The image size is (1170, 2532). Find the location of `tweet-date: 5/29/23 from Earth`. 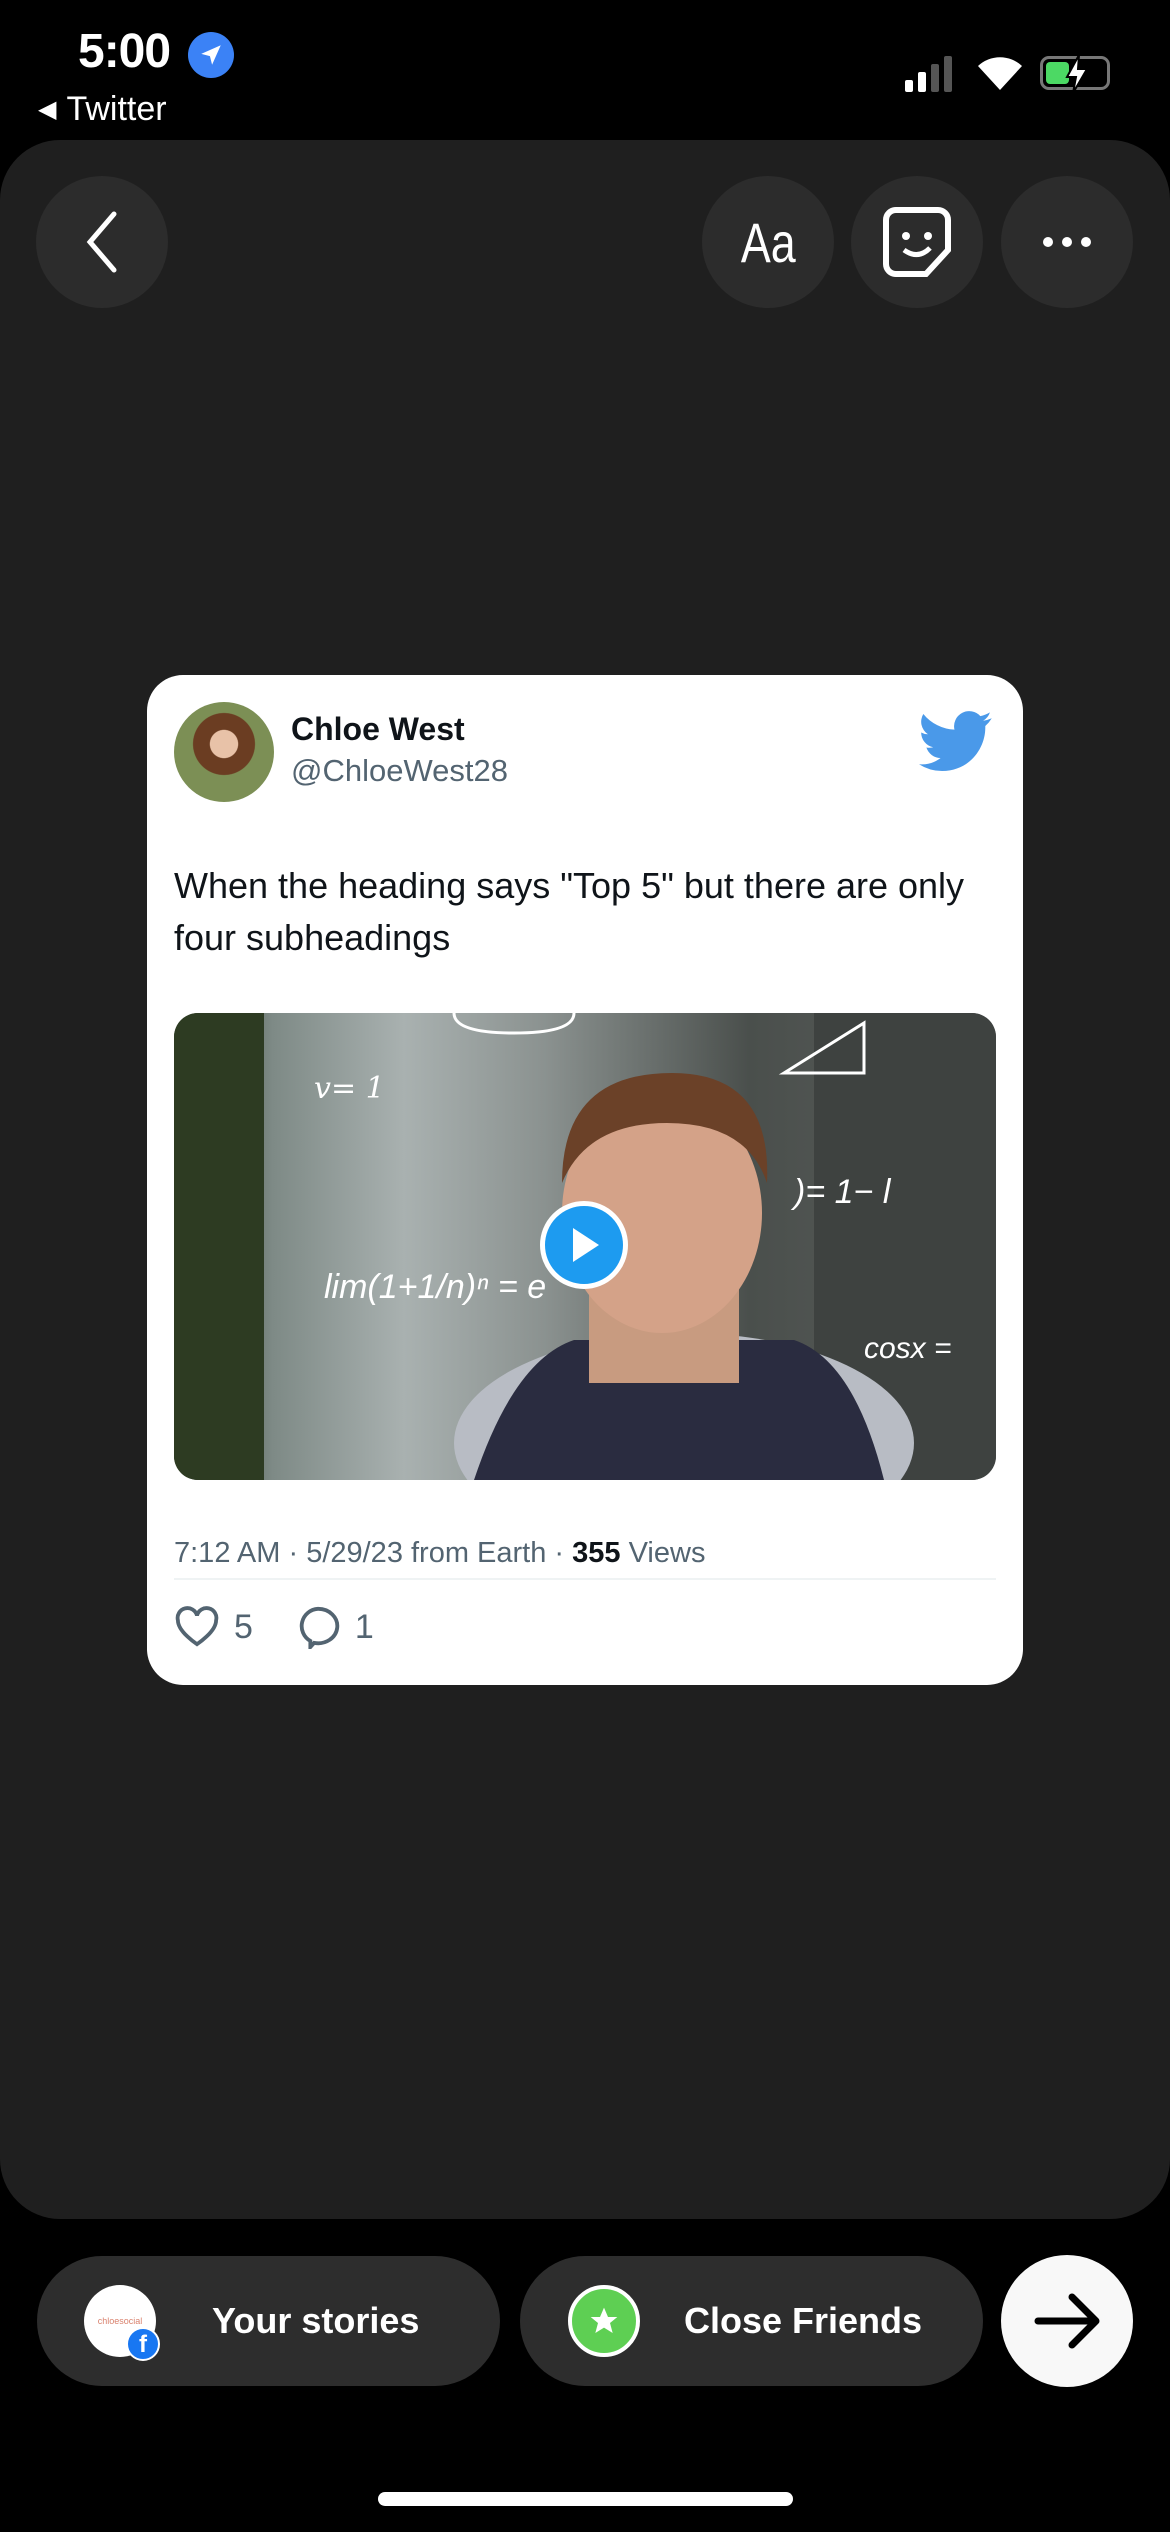

tweet-date: 5/29/23 from Earth is located at coordinates (426, 1553).